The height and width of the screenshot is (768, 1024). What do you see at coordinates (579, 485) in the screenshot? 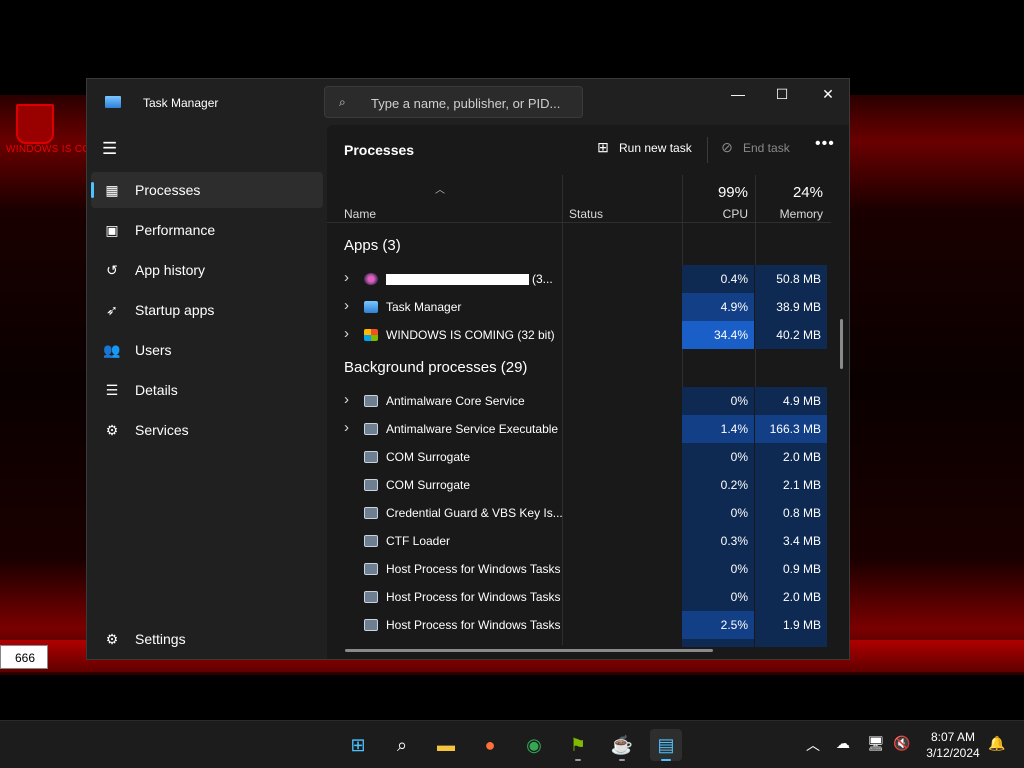
I see `table-row: COM Surrogate 0.2% 2.1 MB` at bounding box center [579, 485].